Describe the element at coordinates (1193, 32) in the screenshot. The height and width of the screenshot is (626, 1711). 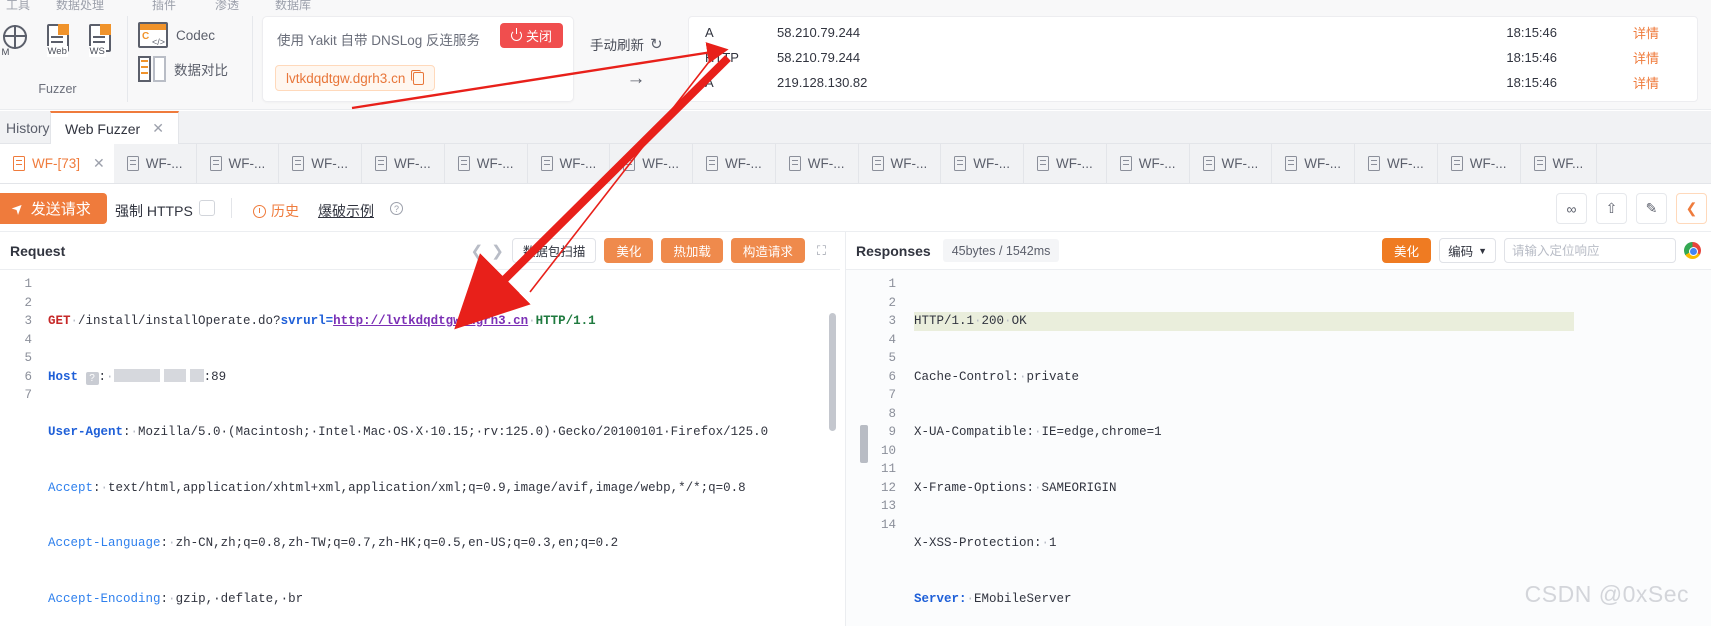
I see `table-row: A 58.210.79.244 18:15:46 详情` at that location.